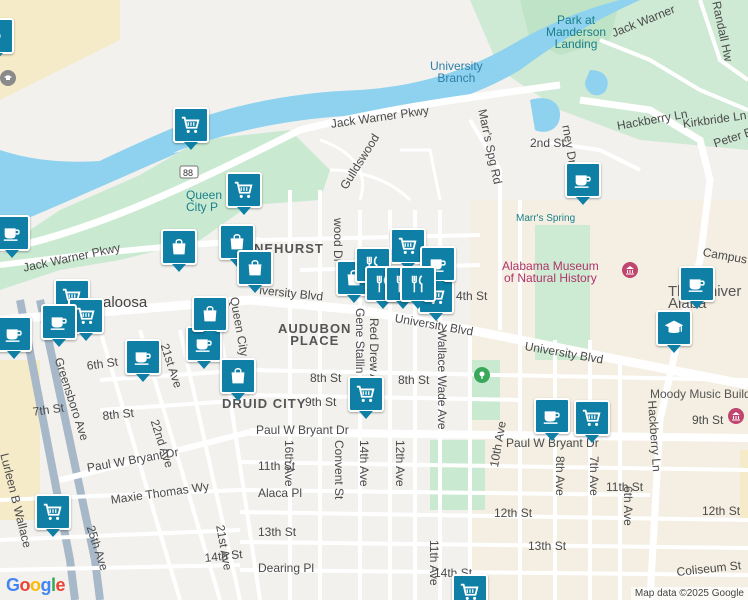 Image resolution: width=748 pixels, height=600 pixels. I want to click on thirteenth-st-e-label: 13th St, so click(547, 546).